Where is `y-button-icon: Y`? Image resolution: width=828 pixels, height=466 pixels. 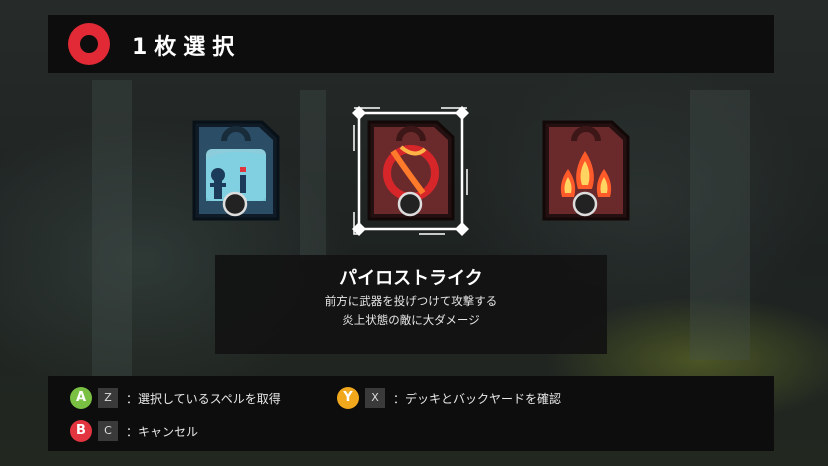
y-button-icon: Y is located at coordinates (348, 398).